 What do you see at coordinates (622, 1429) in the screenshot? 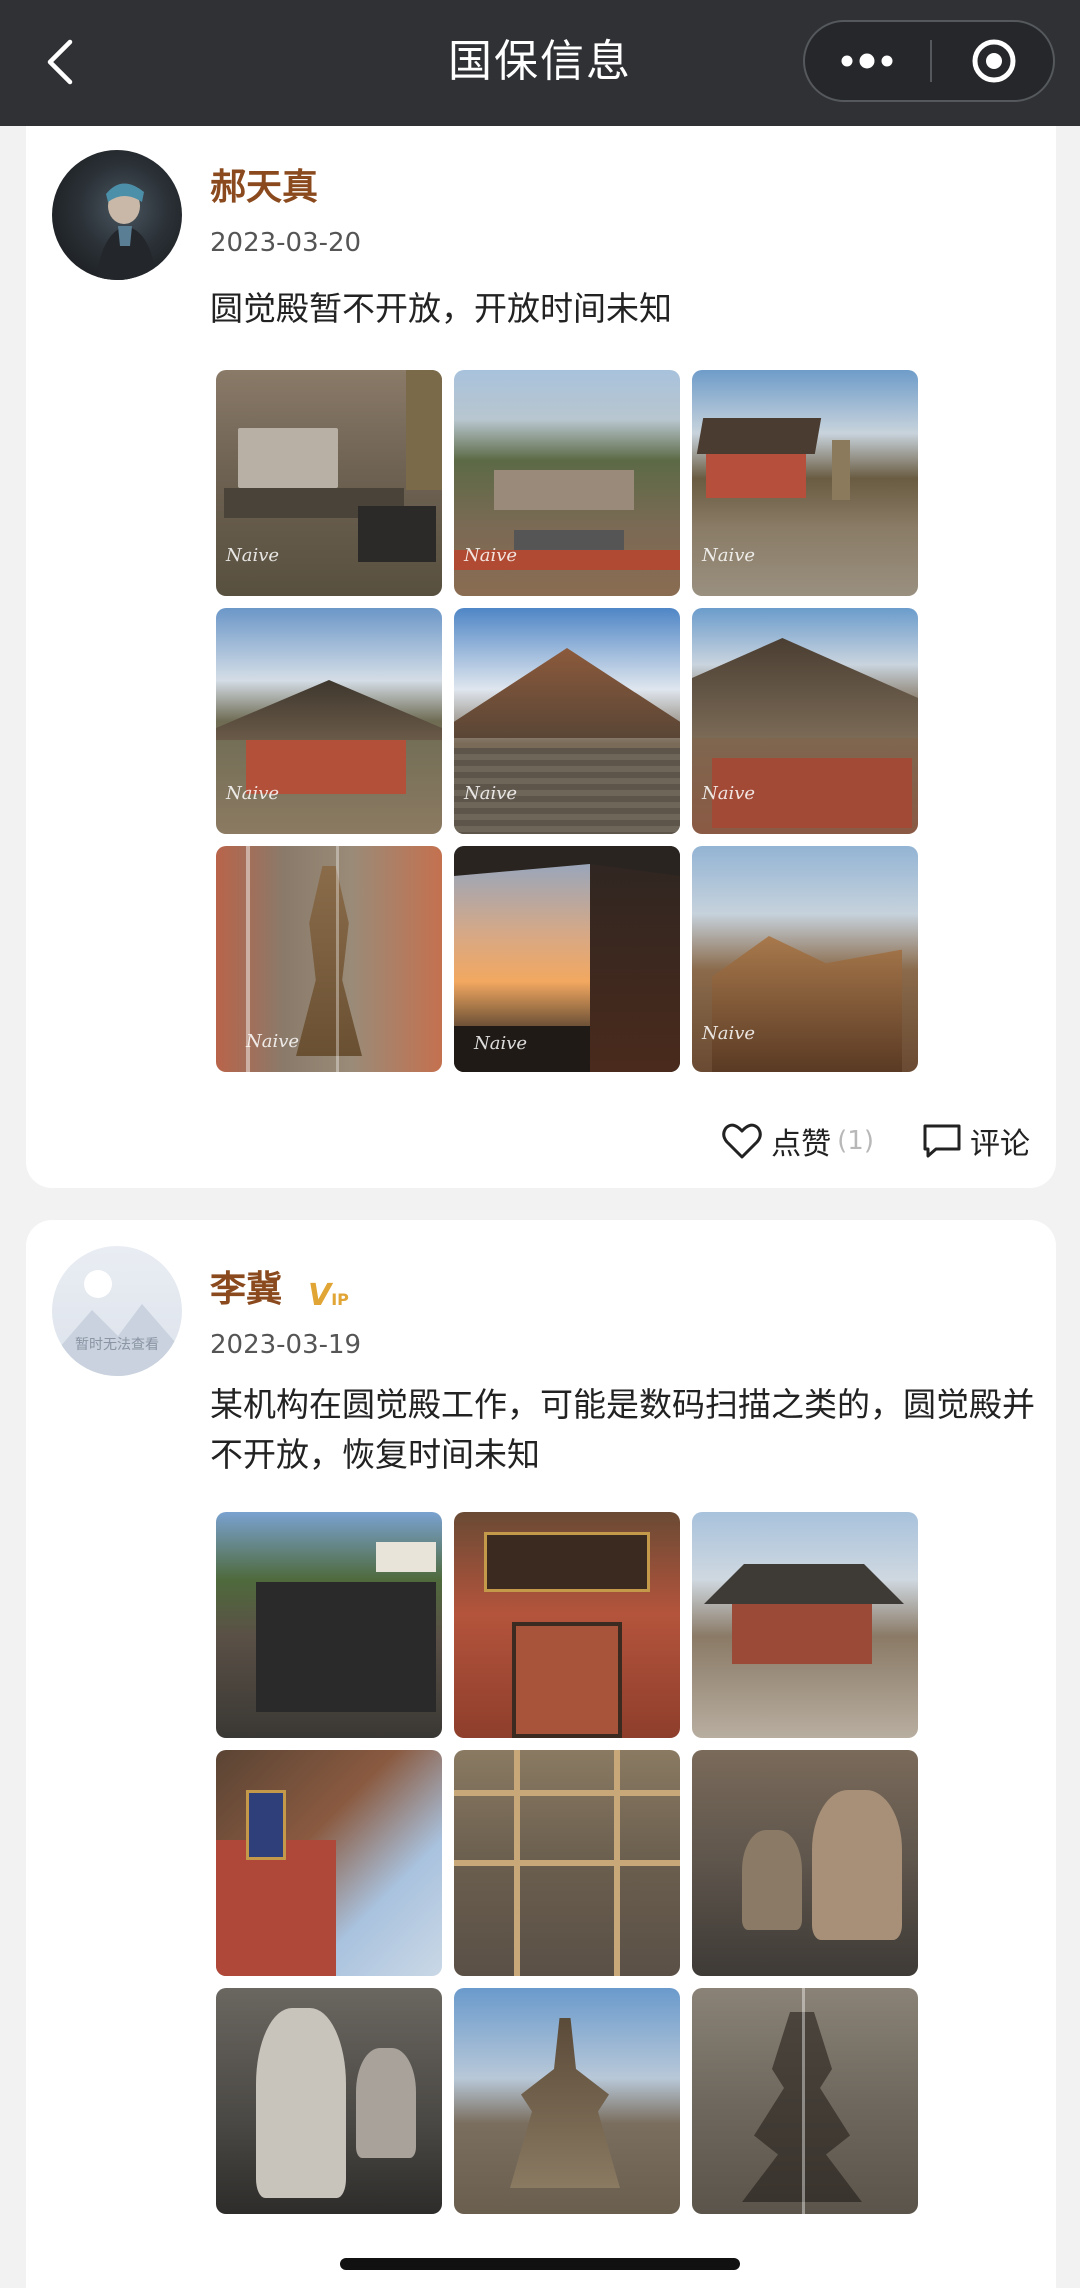
I see `post-content: 某机构在圆觉殿工作，可能是数码扫描之类的，圆觉殿并不开放，恢复时间未知` at bounding box center [622, 1429].